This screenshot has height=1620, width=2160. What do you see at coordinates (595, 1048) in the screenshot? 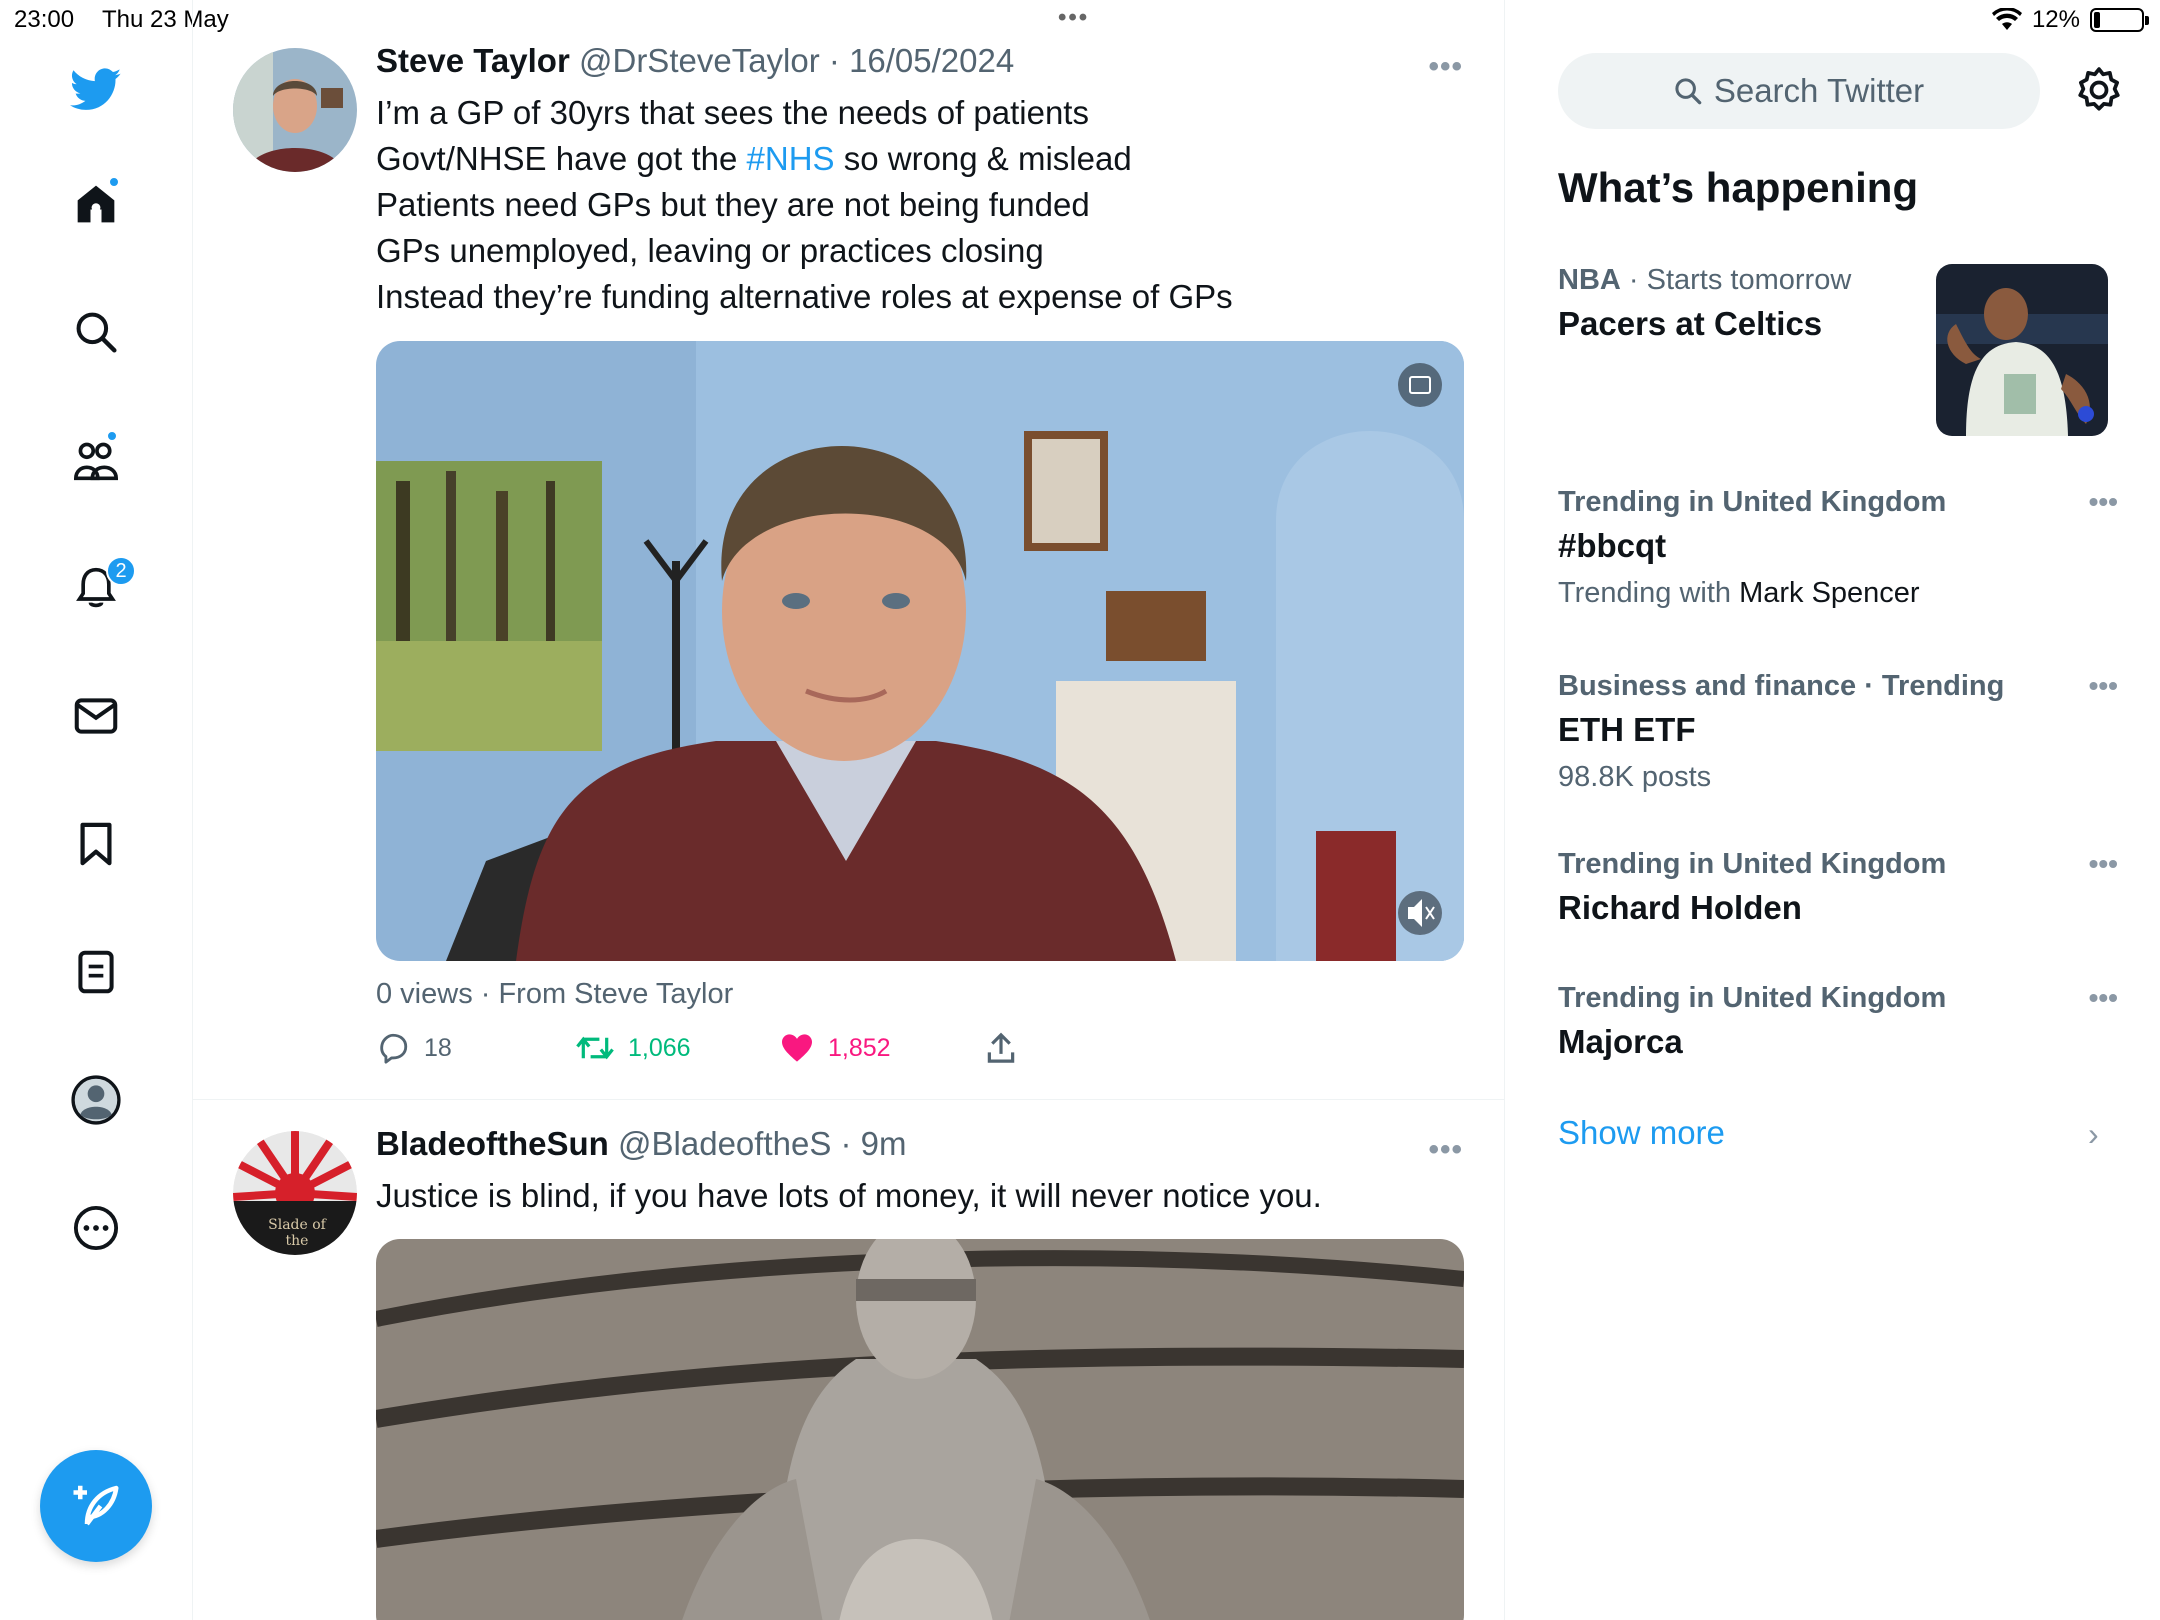
I see `retweet-icon` at bounding box center [595, 1048].